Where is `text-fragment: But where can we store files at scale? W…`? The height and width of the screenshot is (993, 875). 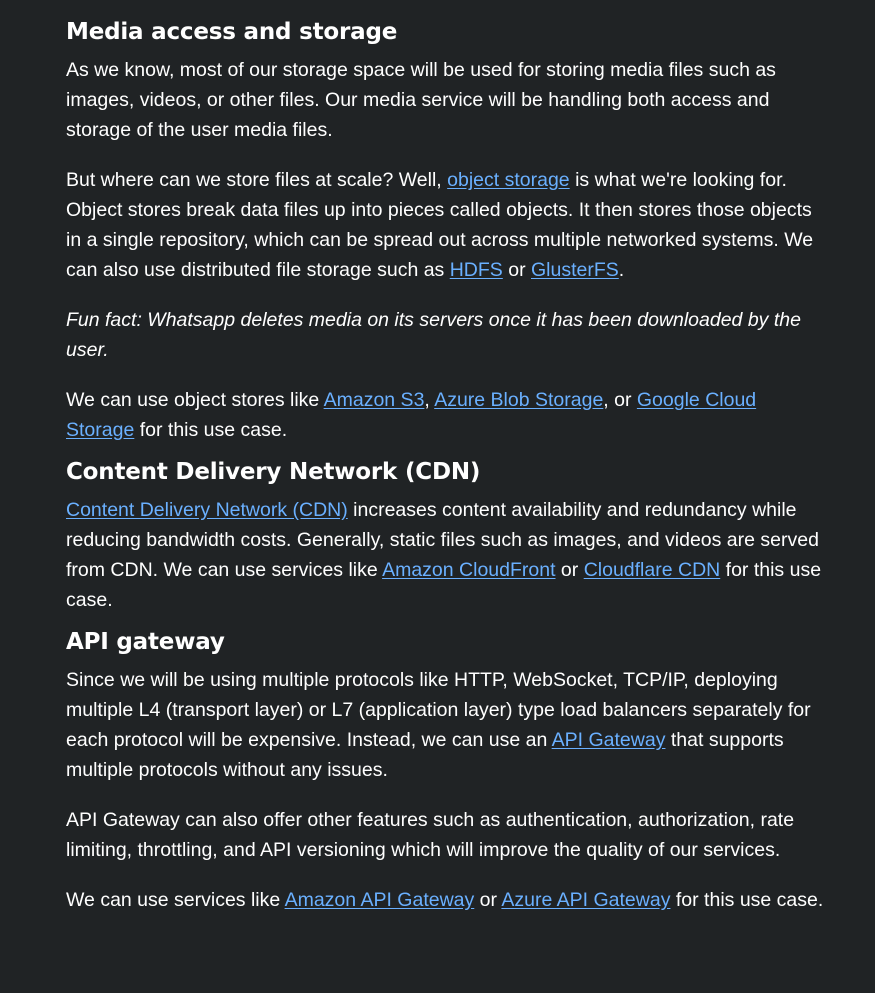
text-fragment: But where can we store files at scale? W… is located at coordinates (257, 180).